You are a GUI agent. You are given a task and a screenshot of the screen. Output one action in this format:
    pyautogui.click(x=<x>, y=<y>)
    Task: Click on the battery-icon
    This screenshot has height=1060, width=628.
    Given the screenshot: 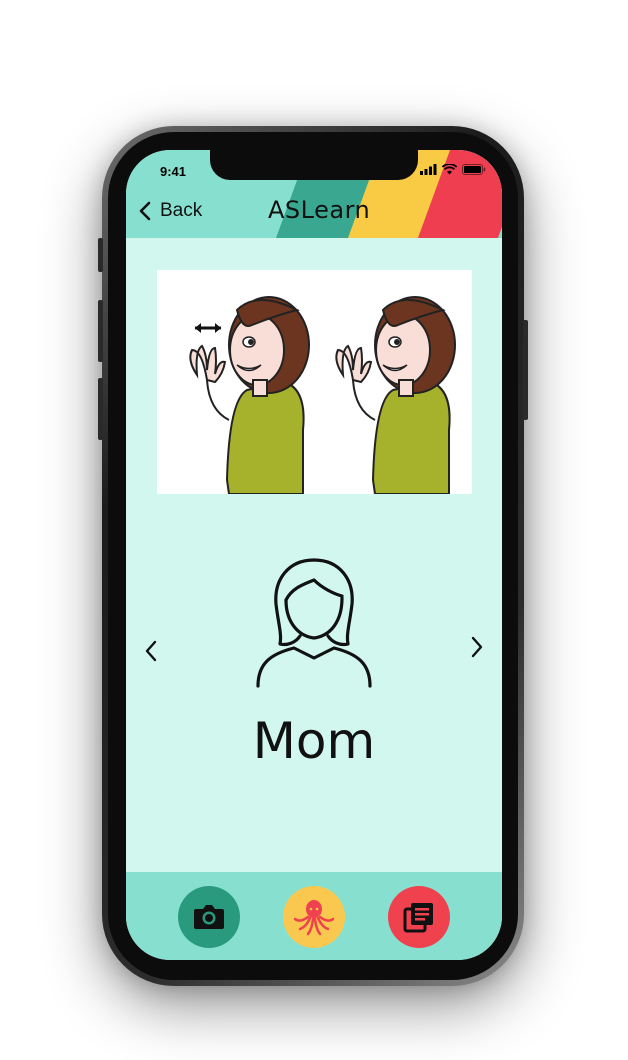 What is the action you would take?
    pyautogui.click(x=474, y=169)
    